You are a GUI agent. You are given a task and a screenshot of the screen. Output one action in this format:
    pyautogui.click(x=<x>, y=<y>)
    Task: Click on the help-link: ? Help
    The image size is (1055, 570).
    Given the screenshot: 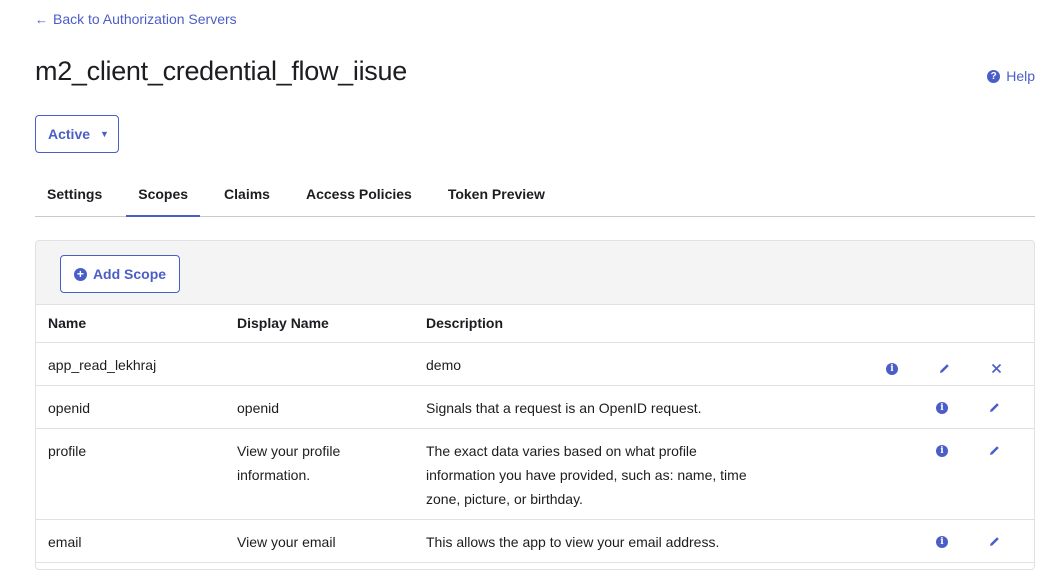 What is the action you would take?
    pyautogui.click(x=1011, y=76)
    